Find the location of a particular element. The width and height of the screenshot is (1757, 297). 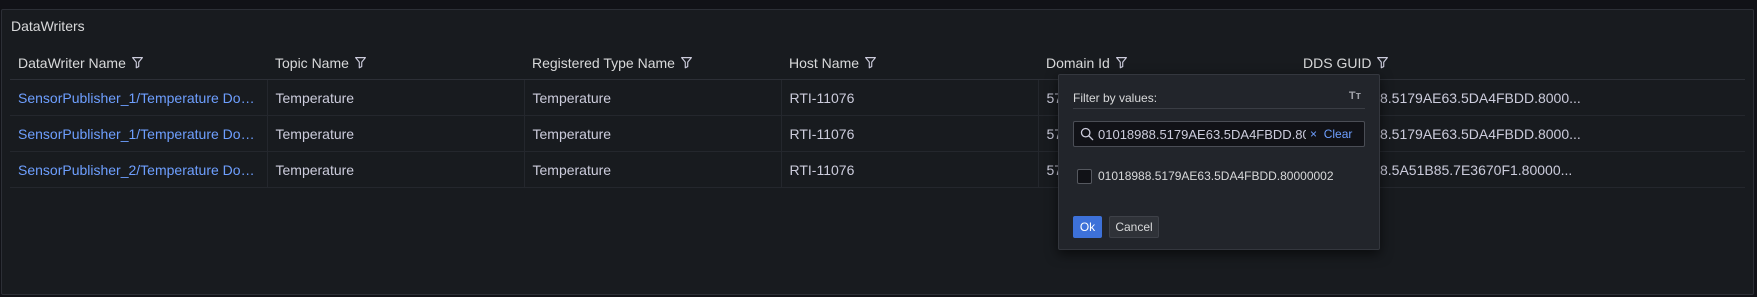

column-header-host-name: Host Name is located at coordinates (909, 63).